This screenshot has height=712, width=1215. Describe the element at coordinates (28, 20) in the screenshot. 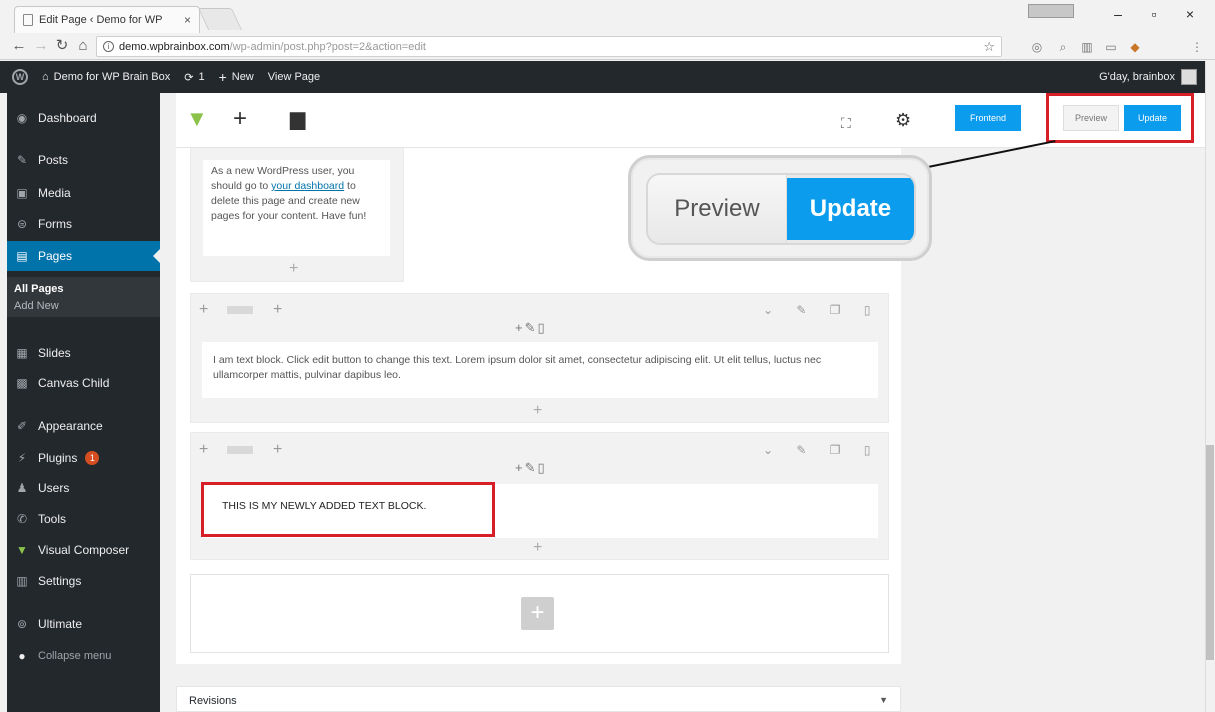

I see `page-icon` at that location.